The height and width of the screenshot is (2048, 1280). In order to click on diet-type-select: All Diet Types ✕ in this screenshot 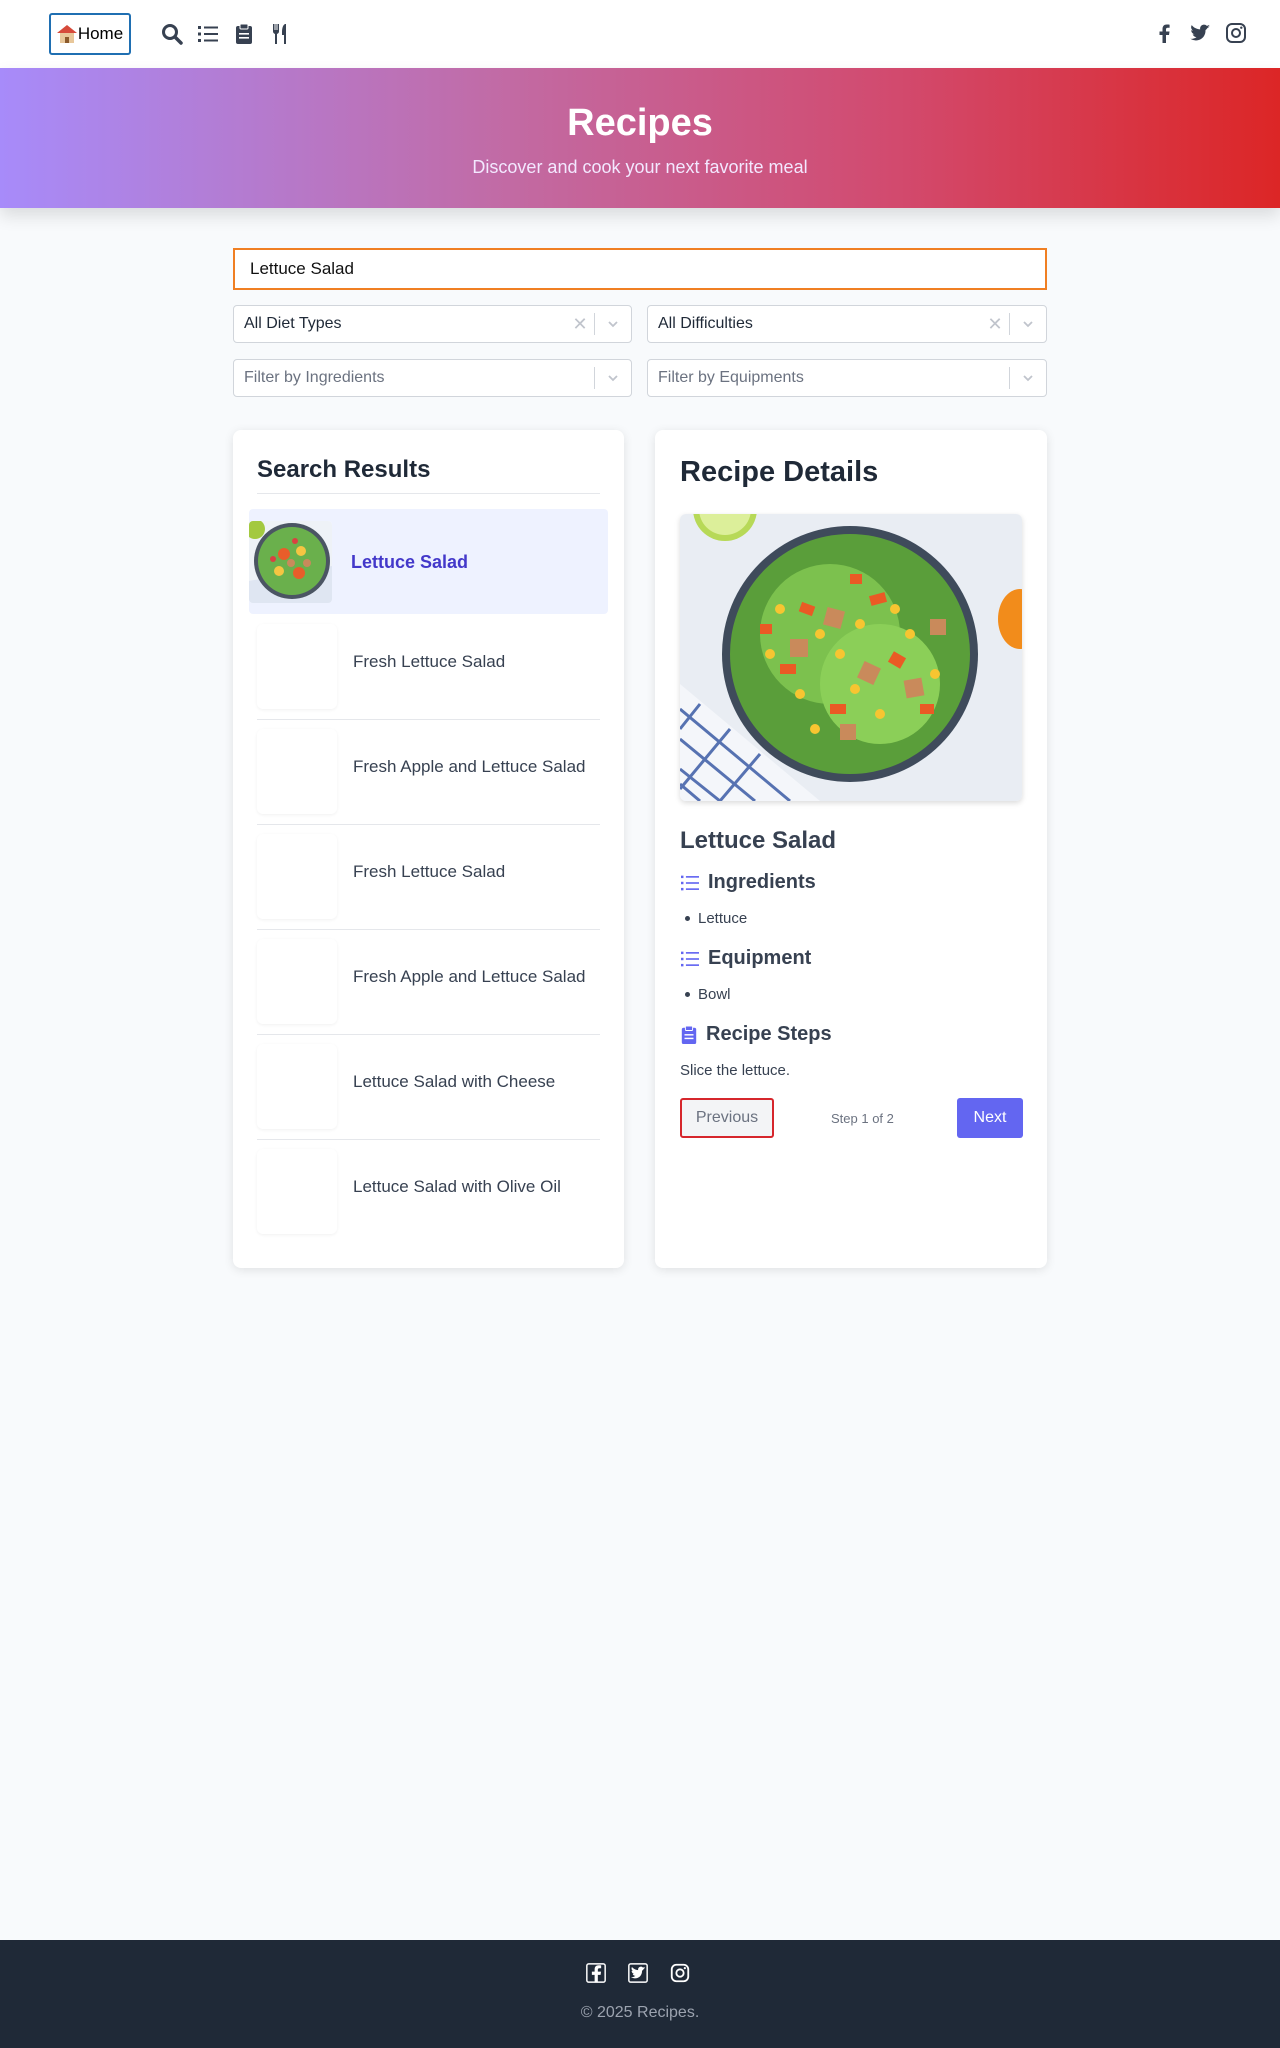, I will do `click(432, 324)`.